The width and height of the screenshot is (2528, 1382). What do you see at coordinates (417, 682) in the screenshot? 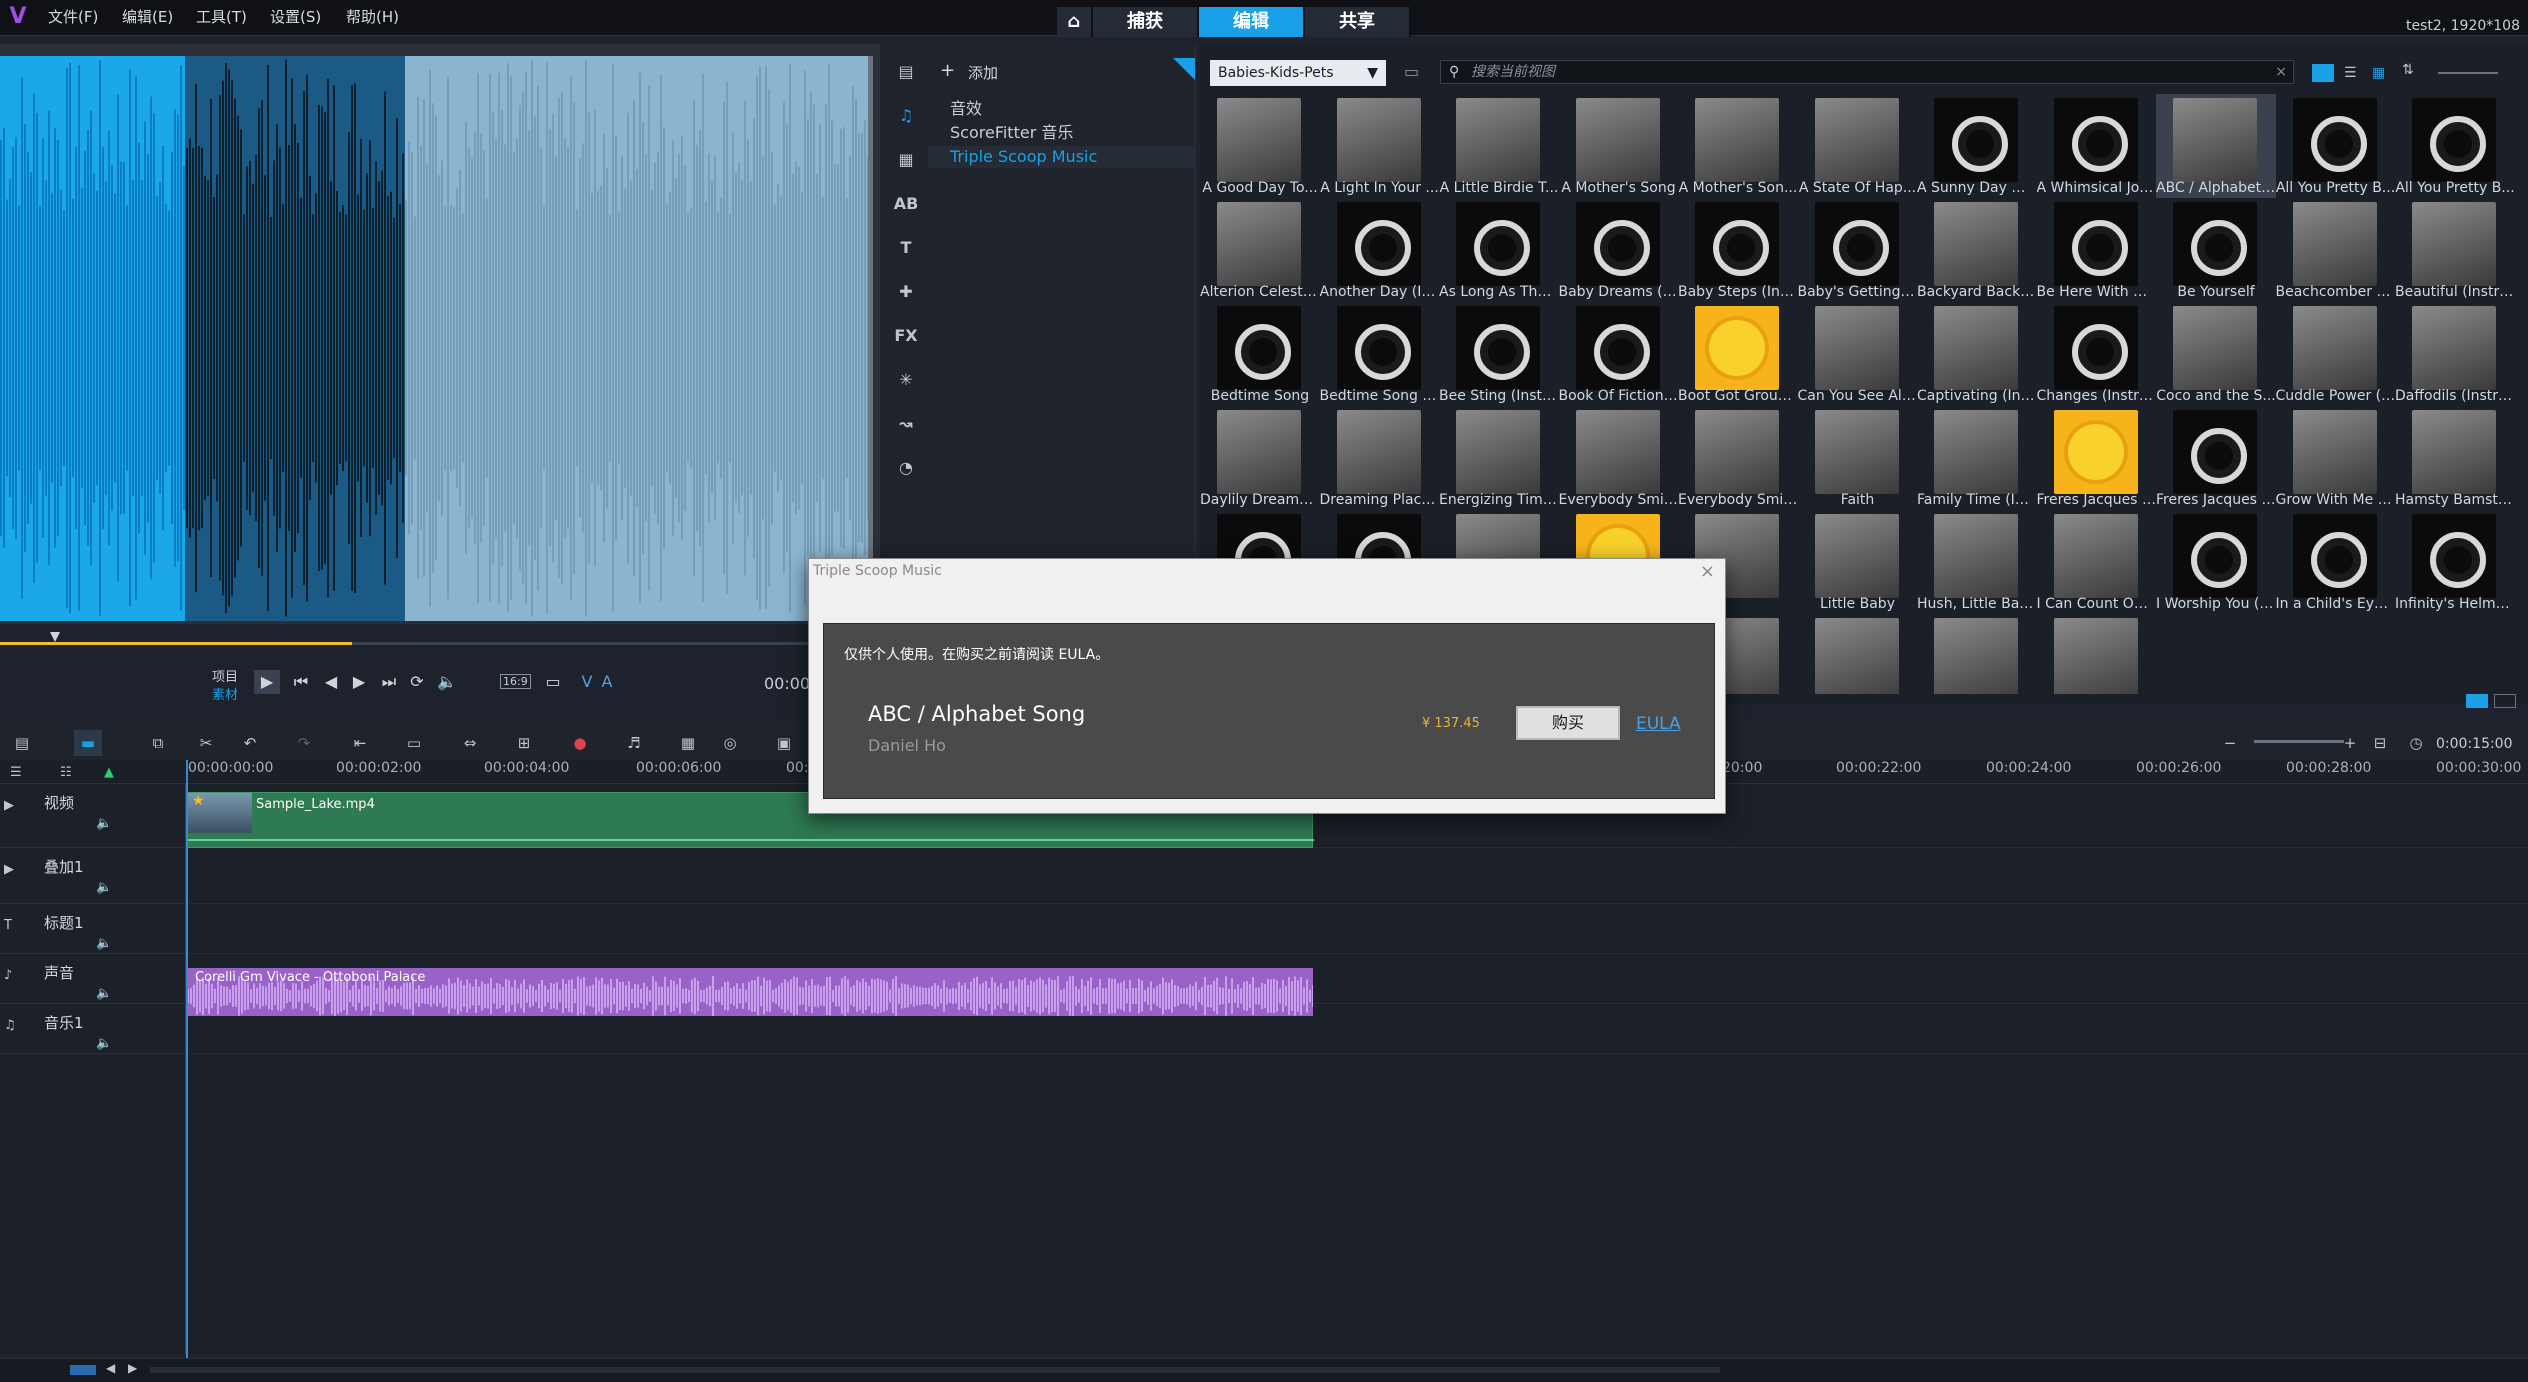
I see `repeat-icon: ⟳` at bounding box center [417, 682].